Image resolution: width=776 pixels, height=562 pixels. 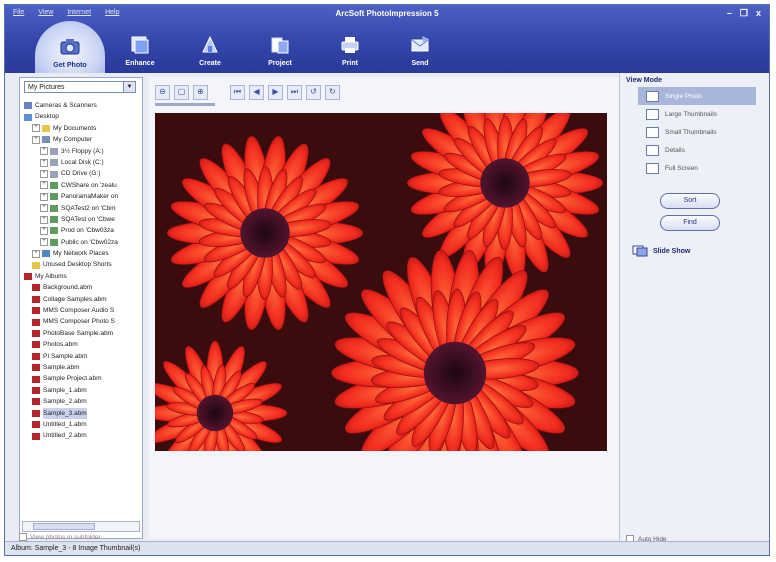 What do you see at coordinates (78, 333) in the screenshot?
I see `tree-item-label: PhotoBase Sample.abm` at bounding box center [78, 333].